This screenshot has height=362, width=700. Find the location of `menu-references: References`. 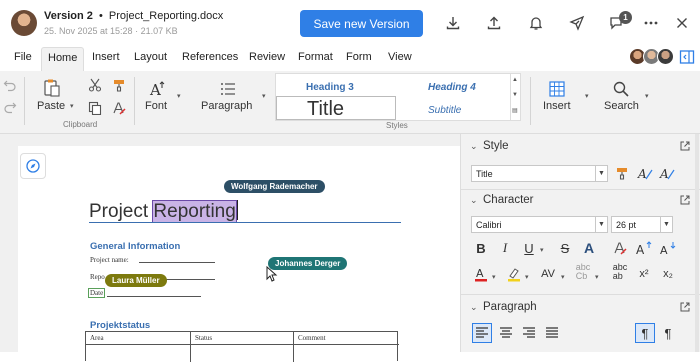

menu-references: References is located at coordinates (210, 57).